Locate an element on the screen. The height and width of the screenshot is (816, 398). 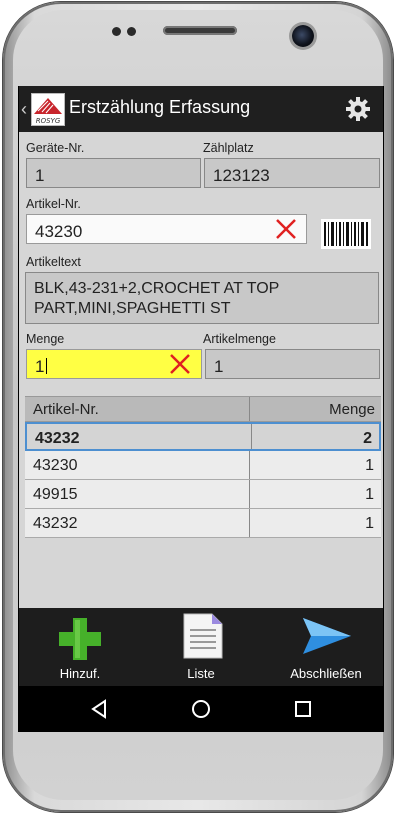
column-header-menge: Menge is located at coordinates (352, 409).